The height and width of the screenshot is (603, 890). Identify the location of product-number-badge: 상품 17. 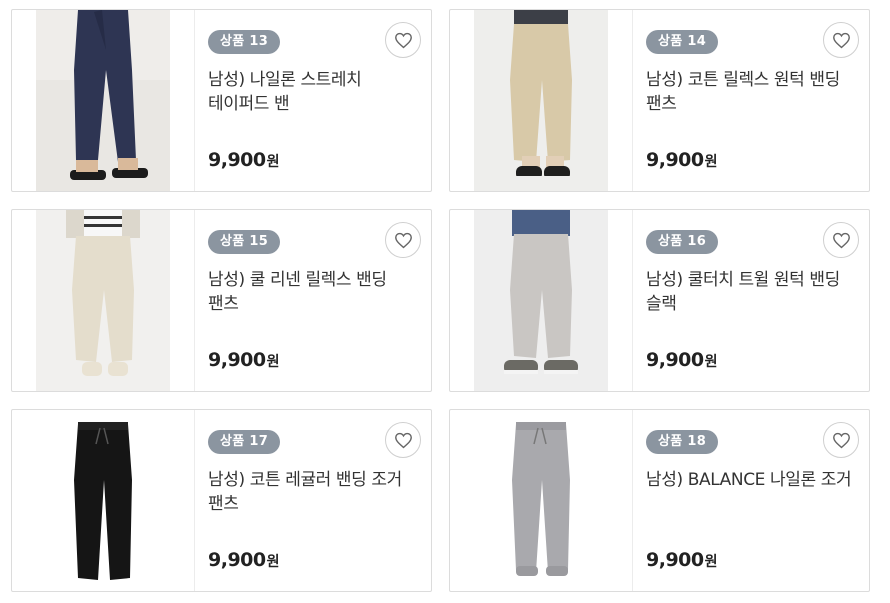
(244, 442).